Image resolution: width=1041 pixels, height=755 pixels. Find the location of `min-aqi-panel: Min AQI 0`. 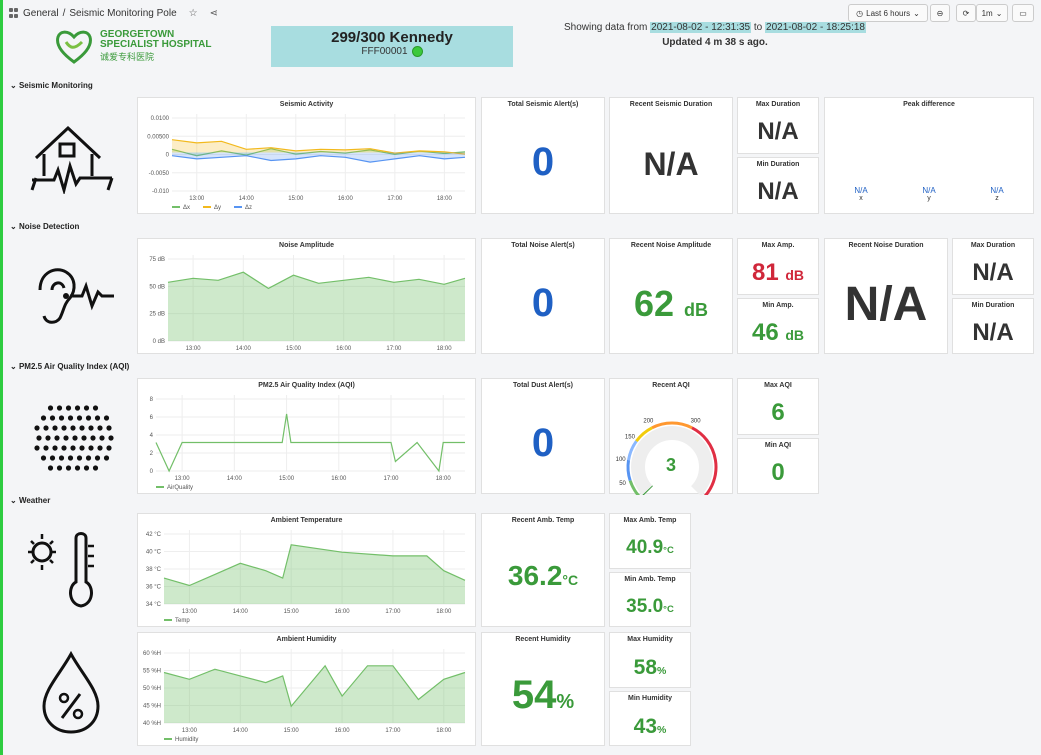

min-aqi-panel: Min AQI 0 is located at coordinates (778, 466).